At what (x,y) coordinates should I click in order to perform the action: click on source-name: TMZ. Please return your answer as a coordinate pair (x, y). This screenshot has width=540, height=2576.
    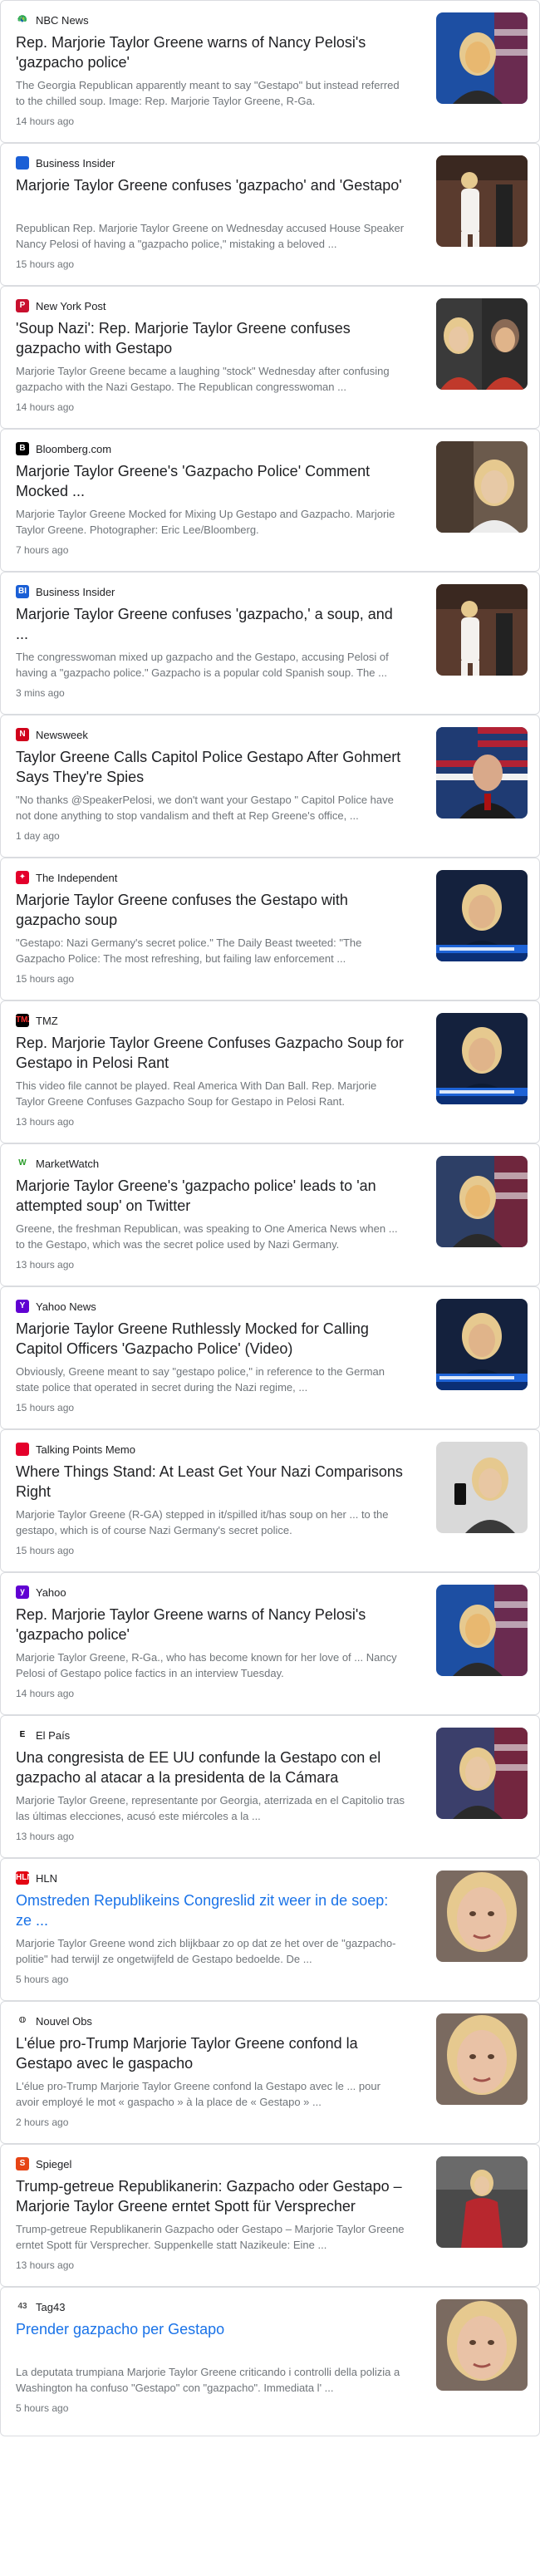
    Looking at the image, I should click on (47, 1020).